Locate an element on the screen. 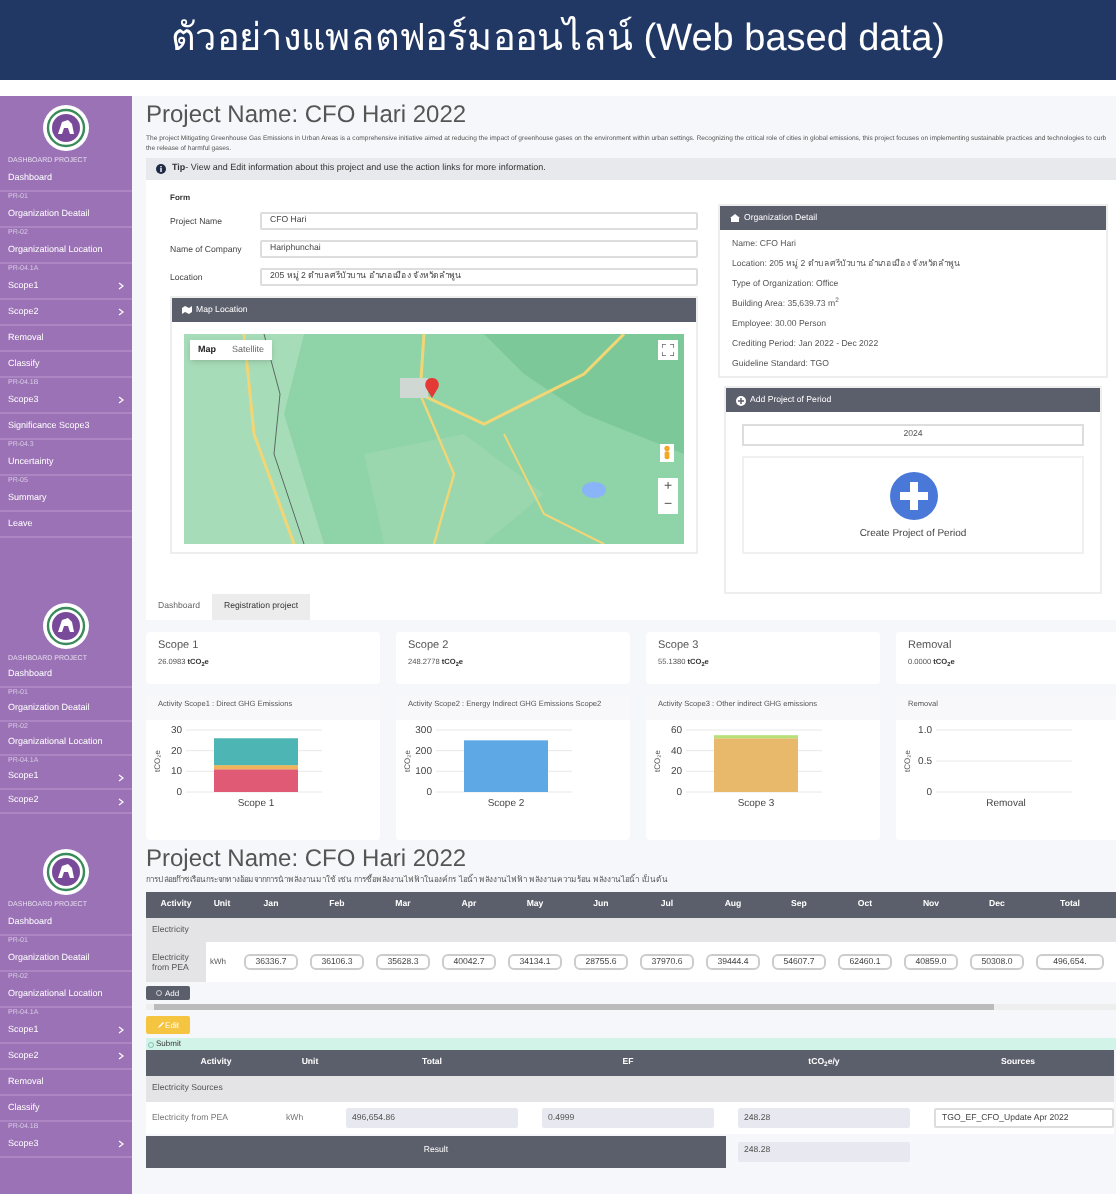 Image resolution: width=1116 pixels, height=1194 pixels. info-icon is located at coordinates (161, 169).